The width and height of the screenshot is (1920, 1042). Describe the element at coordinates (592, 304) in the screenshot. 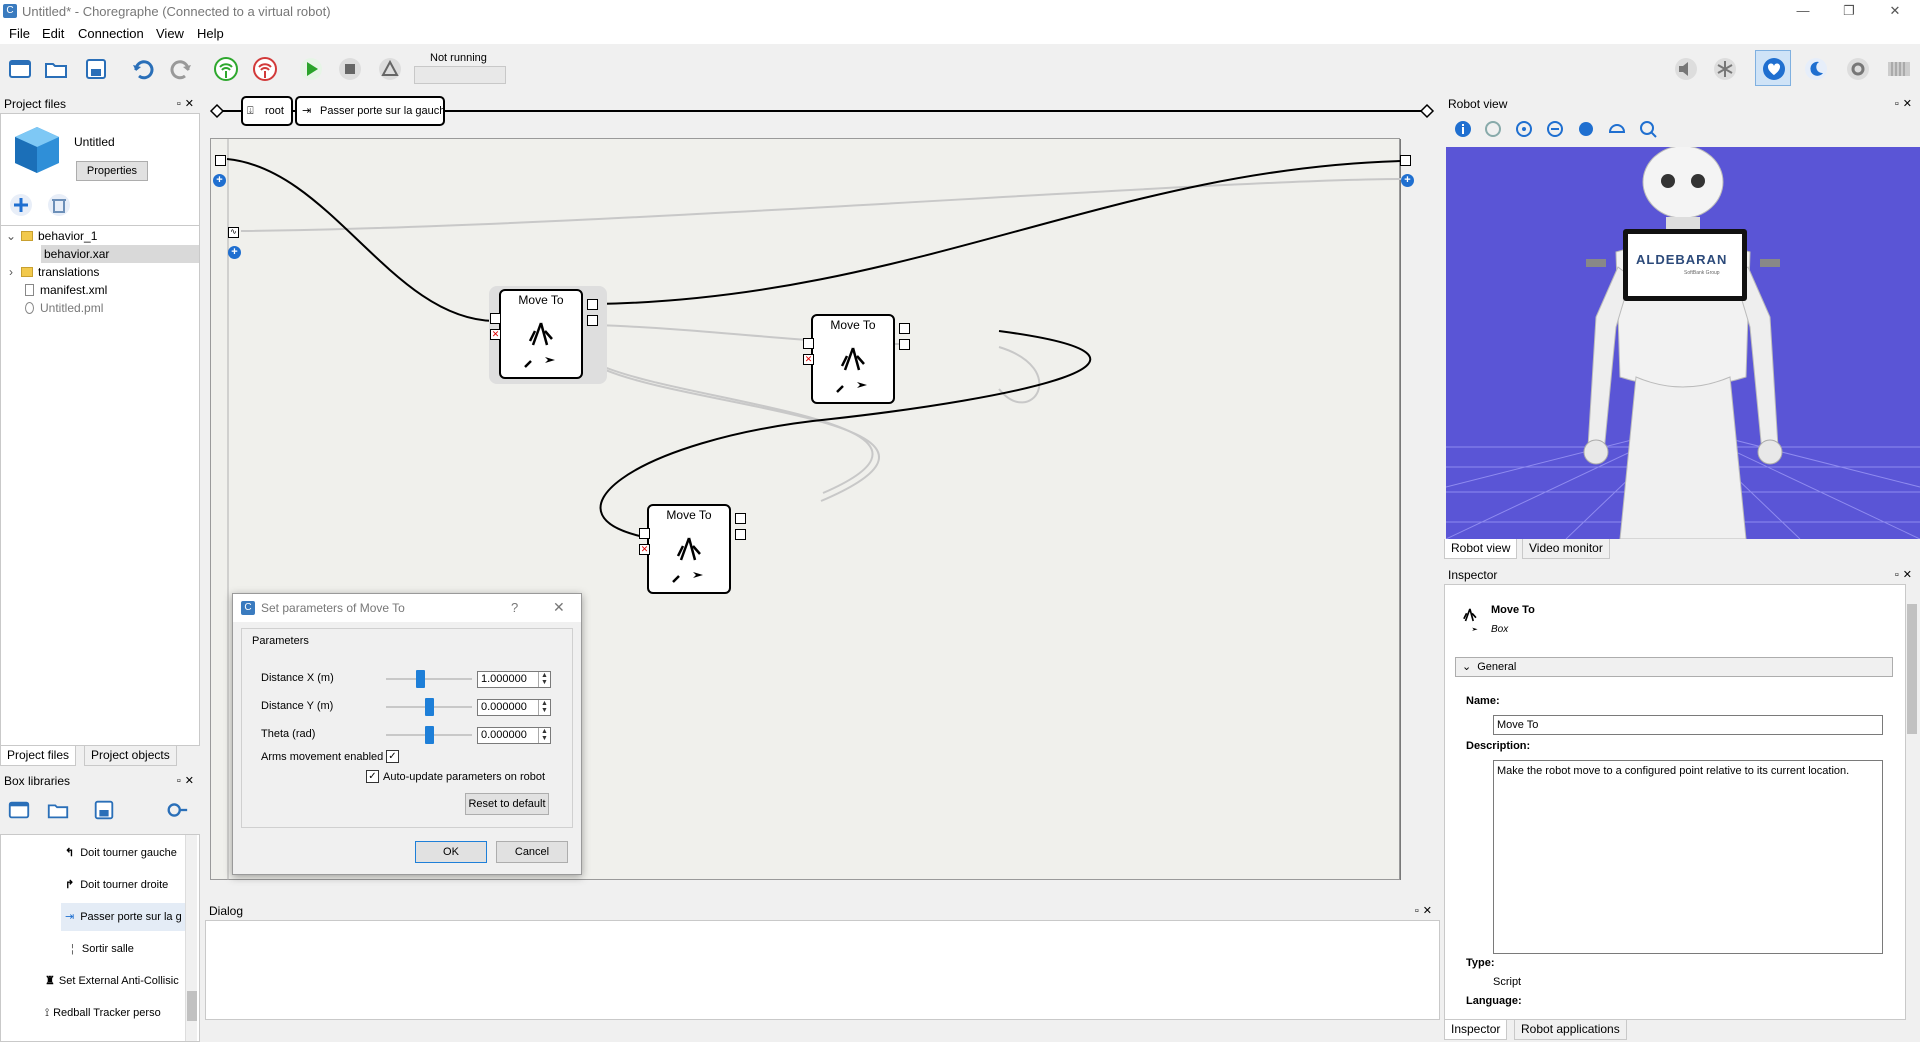

I see `box-1-success-output` at that location.